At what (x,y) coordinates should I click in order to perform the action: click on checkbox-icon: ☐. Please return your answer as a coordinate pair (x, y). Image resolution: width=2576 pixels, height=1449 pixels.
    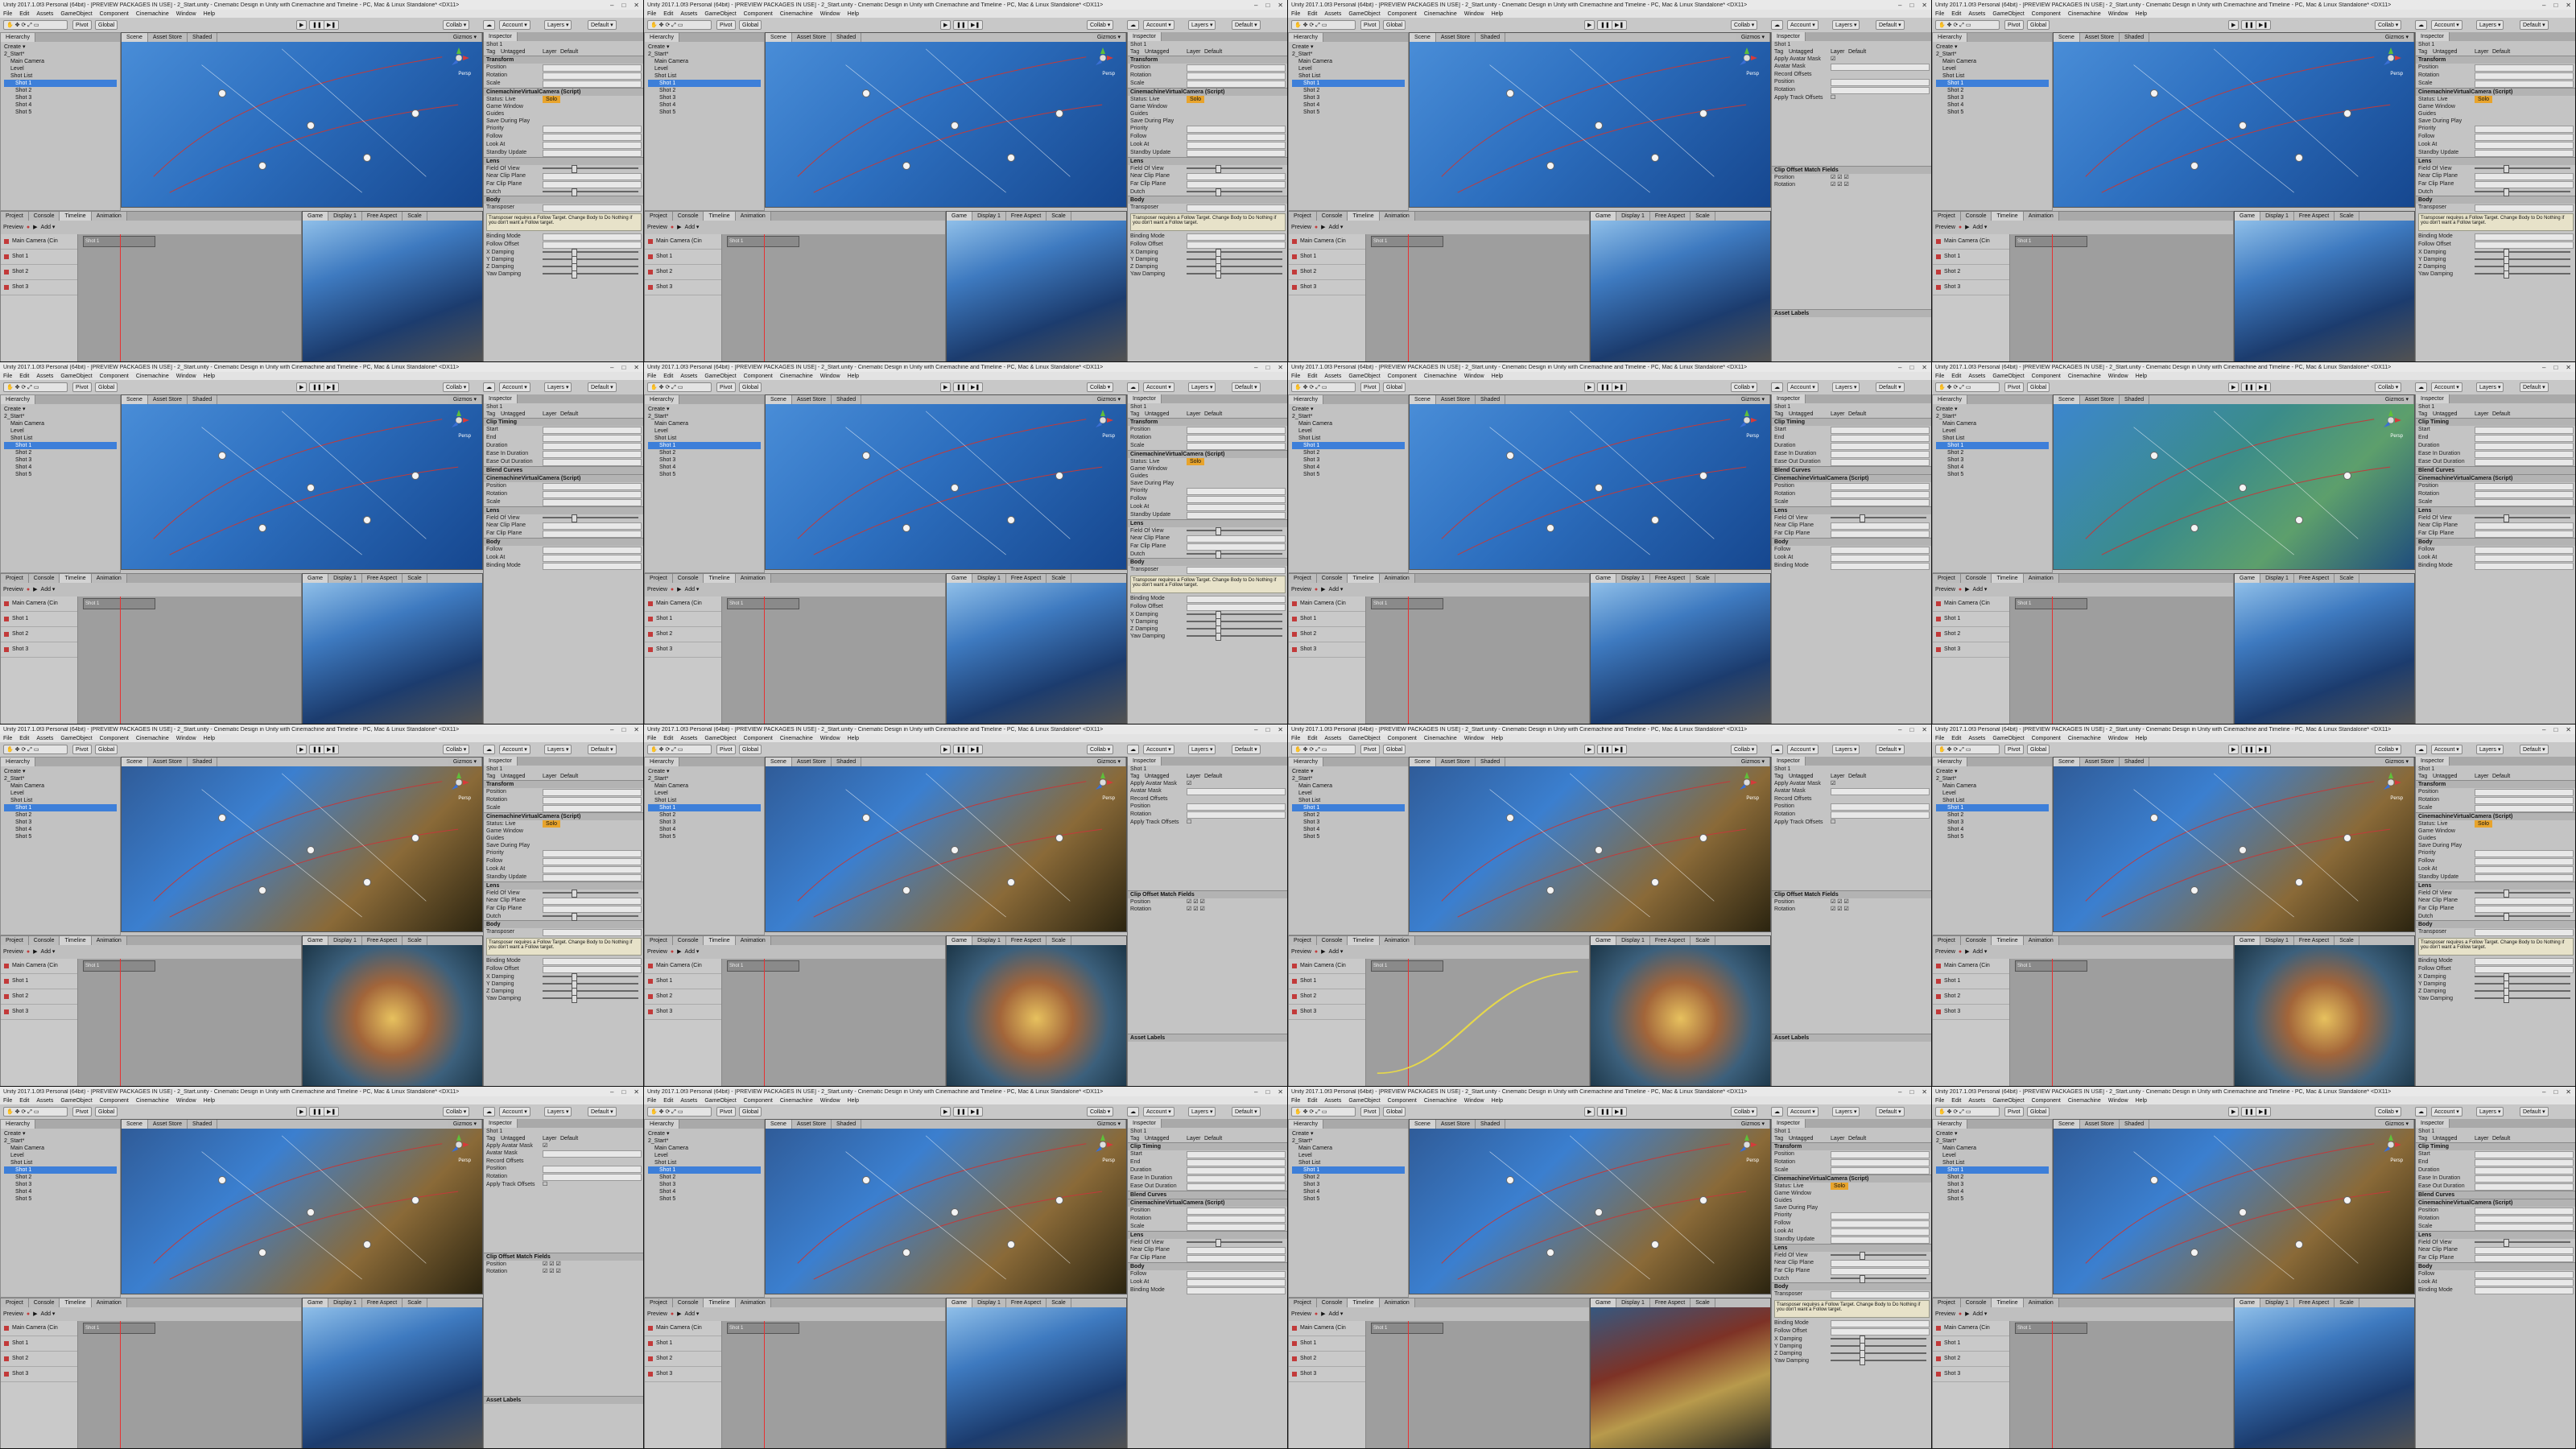
    Looking at the image, I should click on (1189, 822).